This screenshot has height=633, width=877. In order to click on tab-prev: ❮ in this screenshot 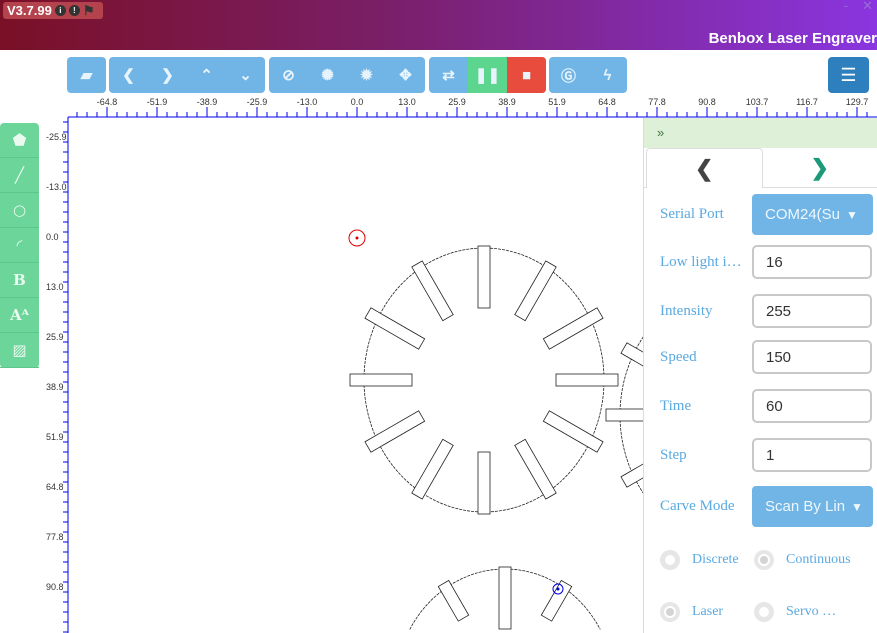, I will do `click(704, 168)`.